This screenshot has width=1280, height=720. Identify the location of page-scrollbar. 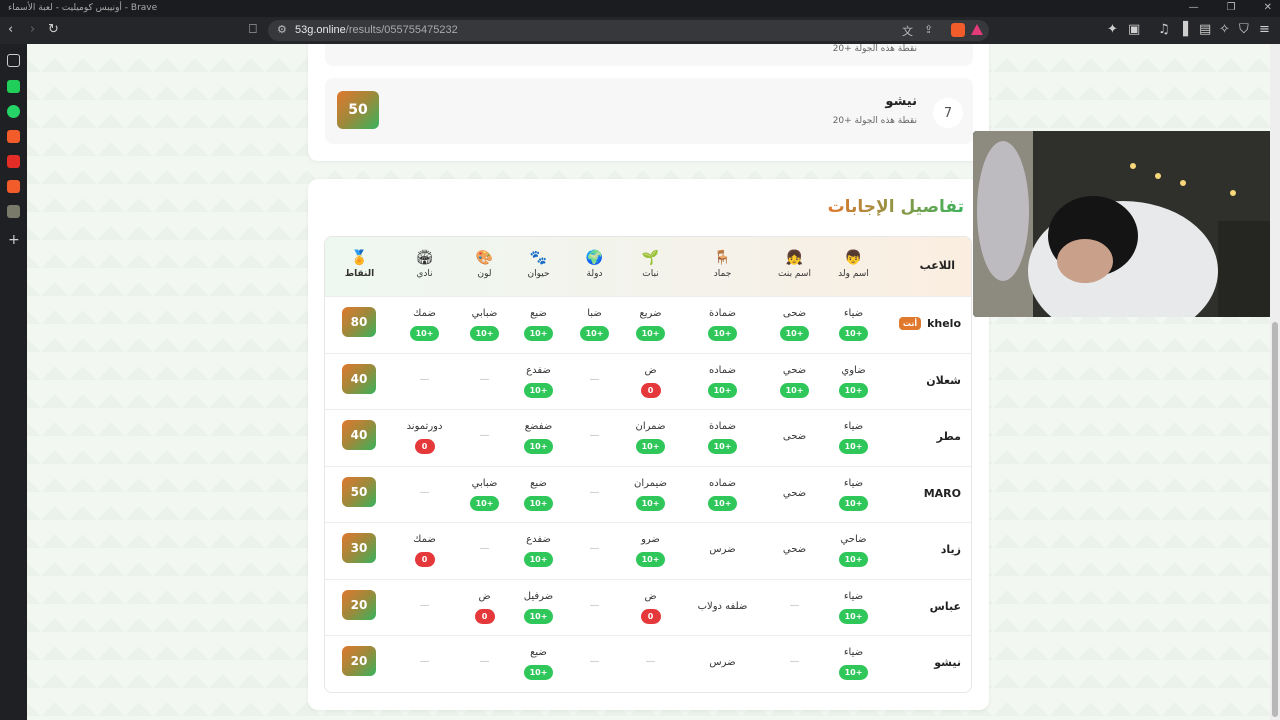
(1275, 382).